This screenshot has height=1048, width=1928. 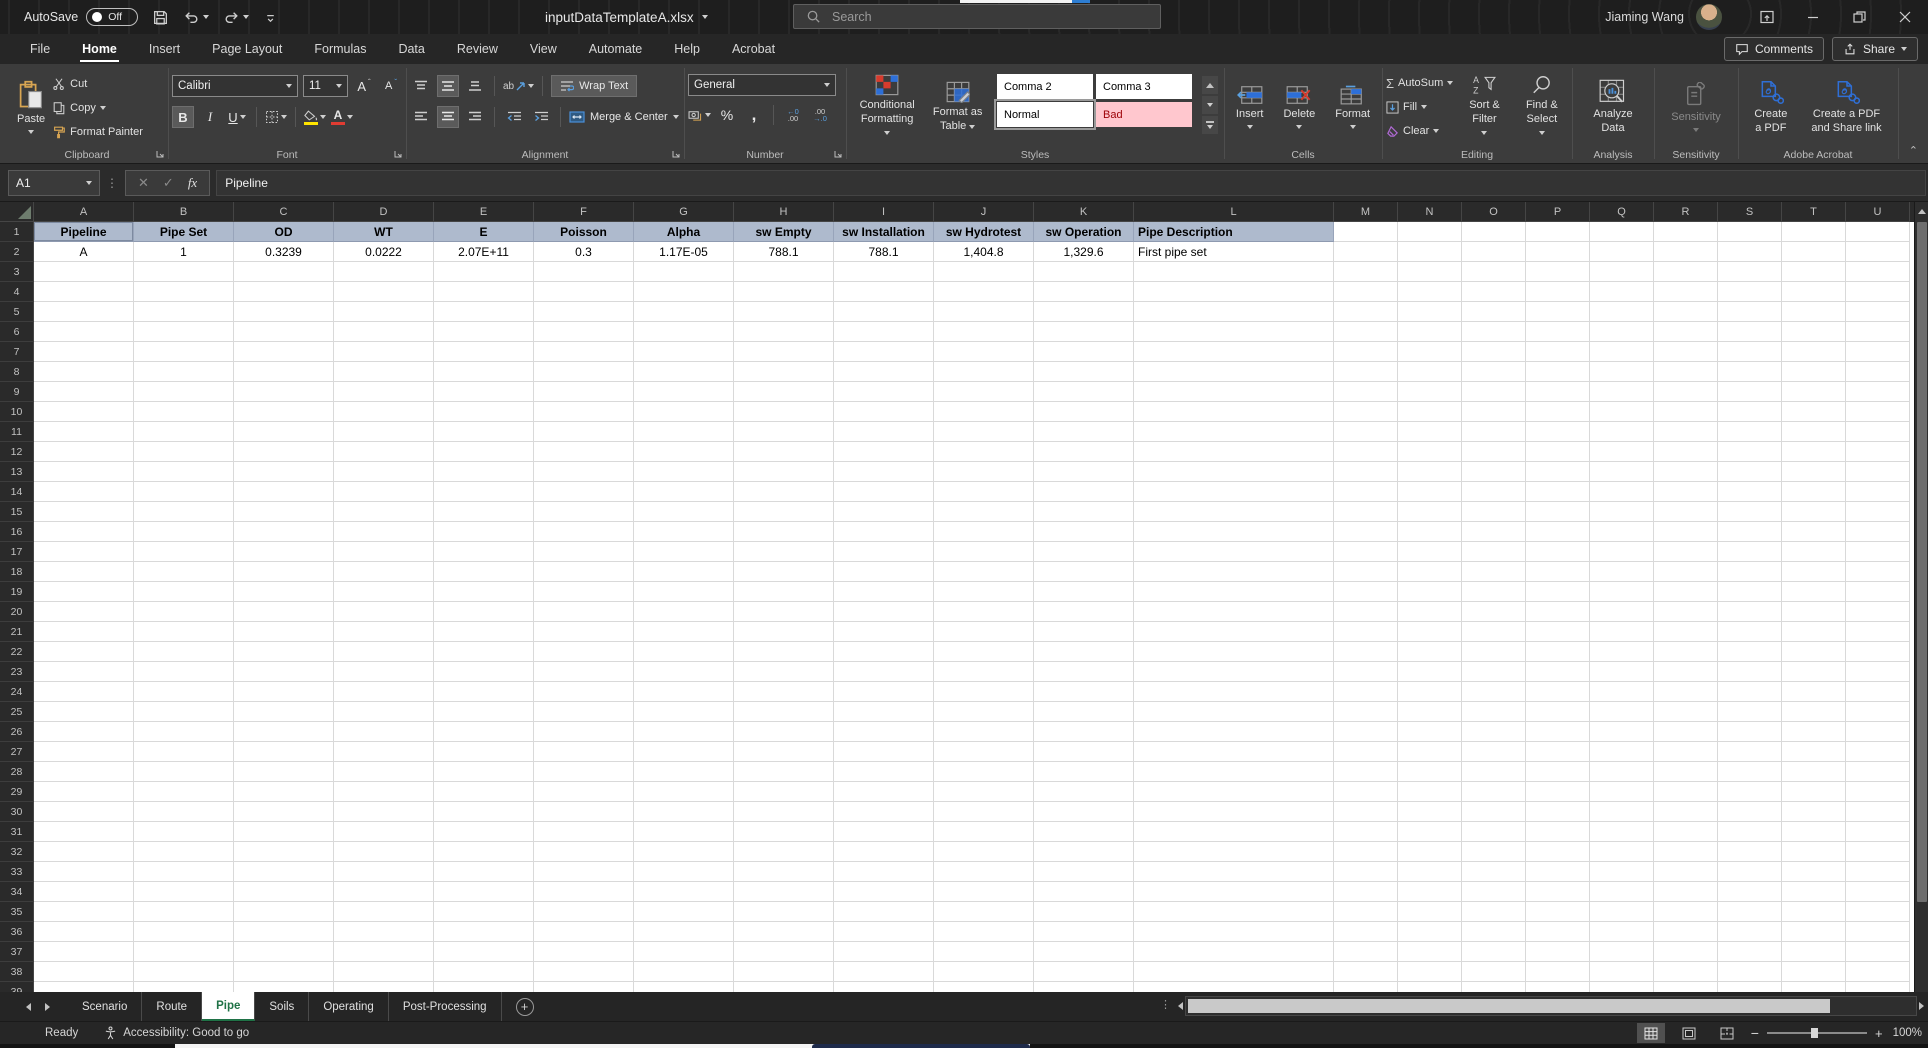 I want to click on row-header-11: 11, so click(x=17, y=432).